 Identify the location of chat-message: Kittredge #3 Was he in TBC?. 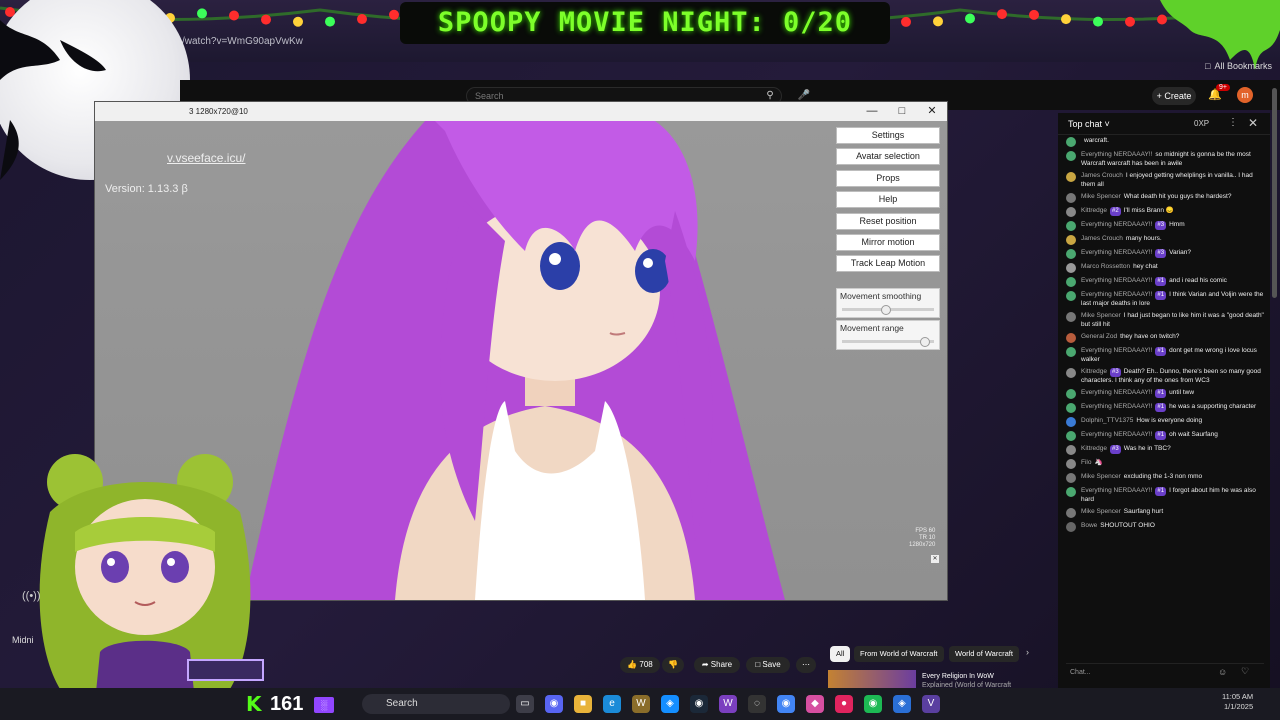
(1165, 450).